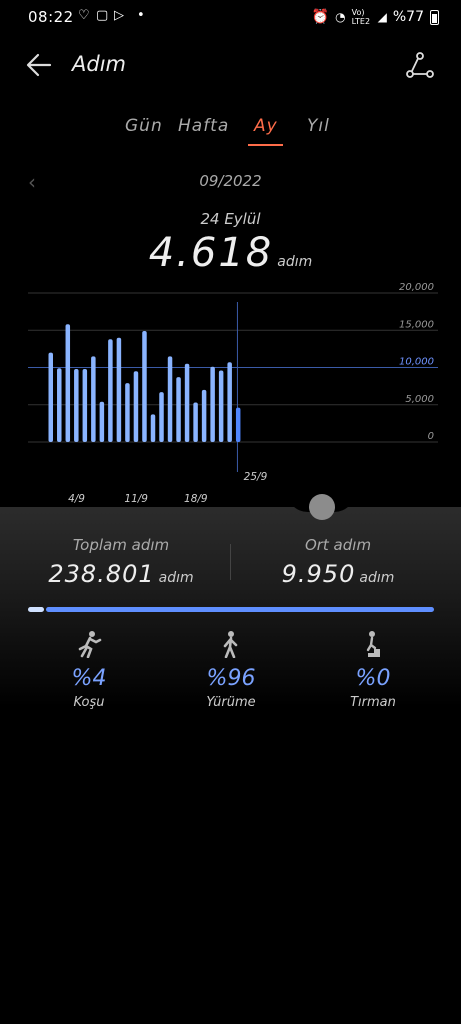 This screenshot has width=461, height=1024. I want to click on climbing-label: Tırman, so click(373, 702).